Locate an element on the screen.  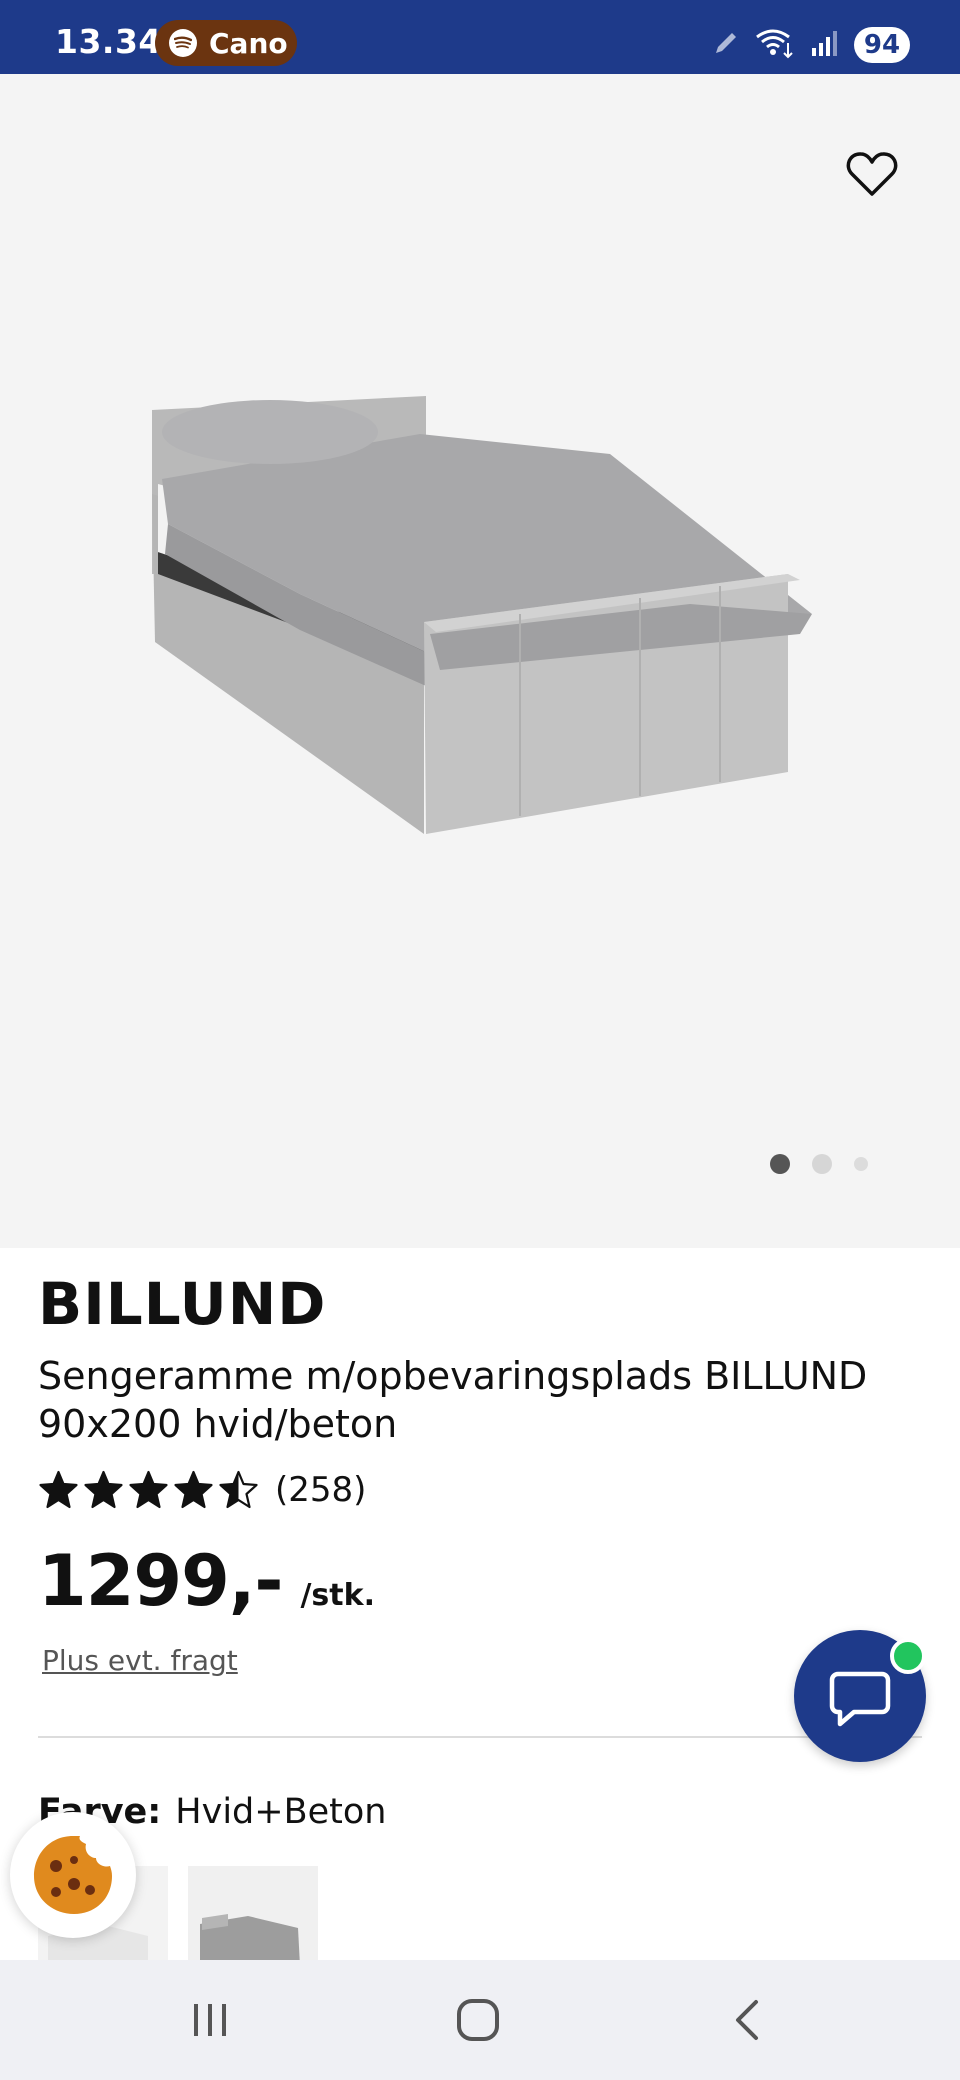
signal-icon is located at coordinates (825, 45).